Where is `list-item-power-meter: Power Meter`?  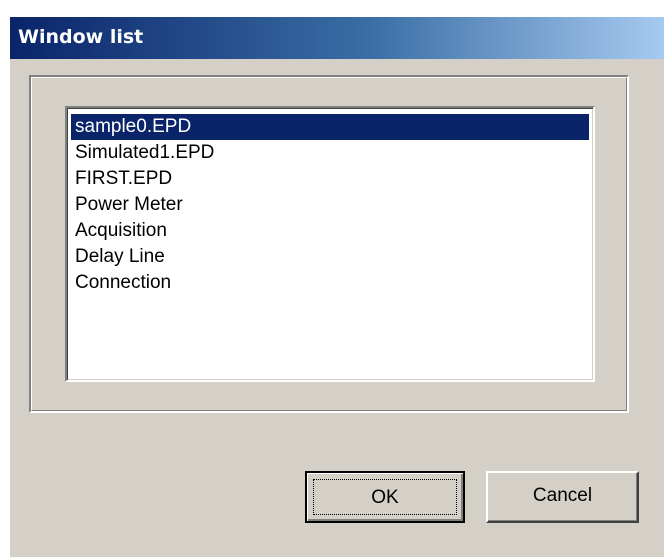 list-item-power-meter: Power Meter is located at coordinates (330, 205).